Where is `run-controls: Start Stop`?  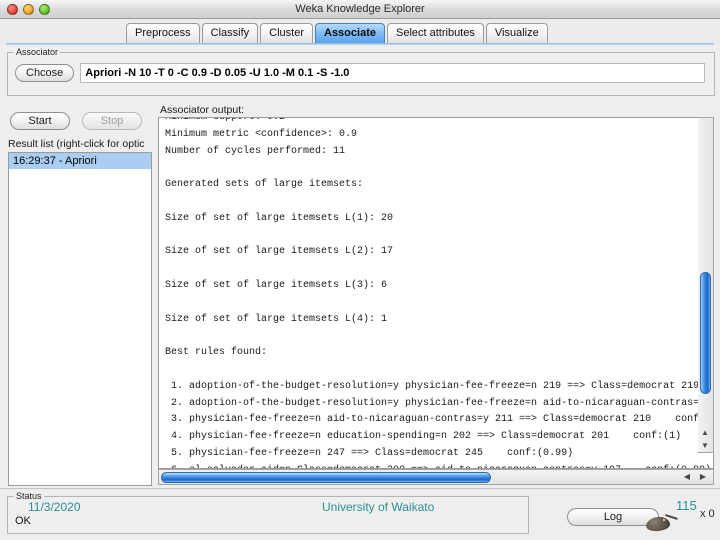
run-controls: Start Stop is located at coordinates (76, 121).